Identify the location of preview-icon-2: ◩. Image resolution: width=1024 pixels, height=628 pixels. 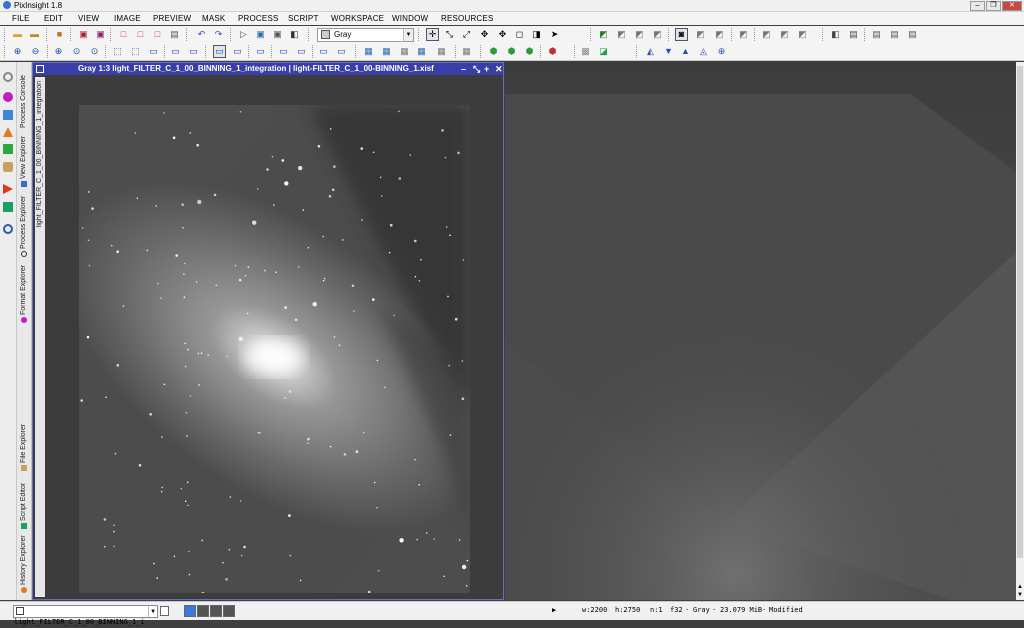
(784, 34).